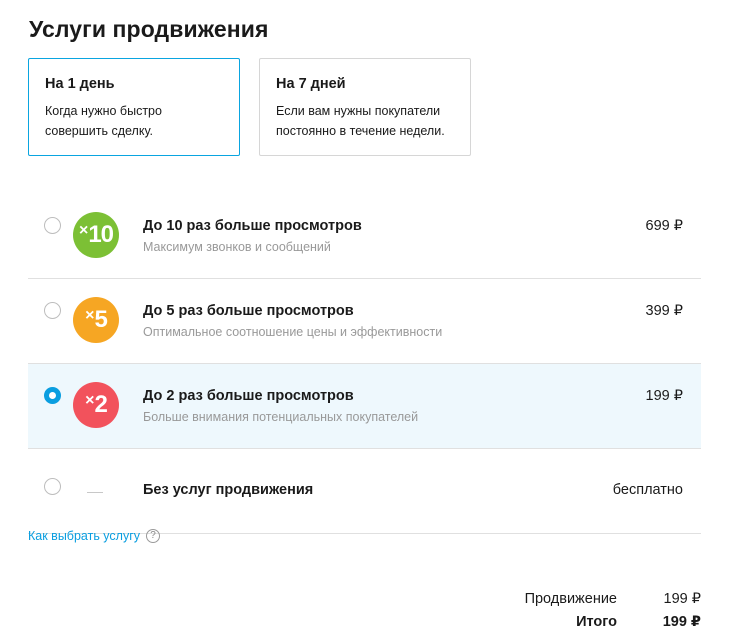  Describe the element at coordinates (237, 247) in the screenshot. I see `option-subtitle: Максимум звонков и сообщений` at that location.